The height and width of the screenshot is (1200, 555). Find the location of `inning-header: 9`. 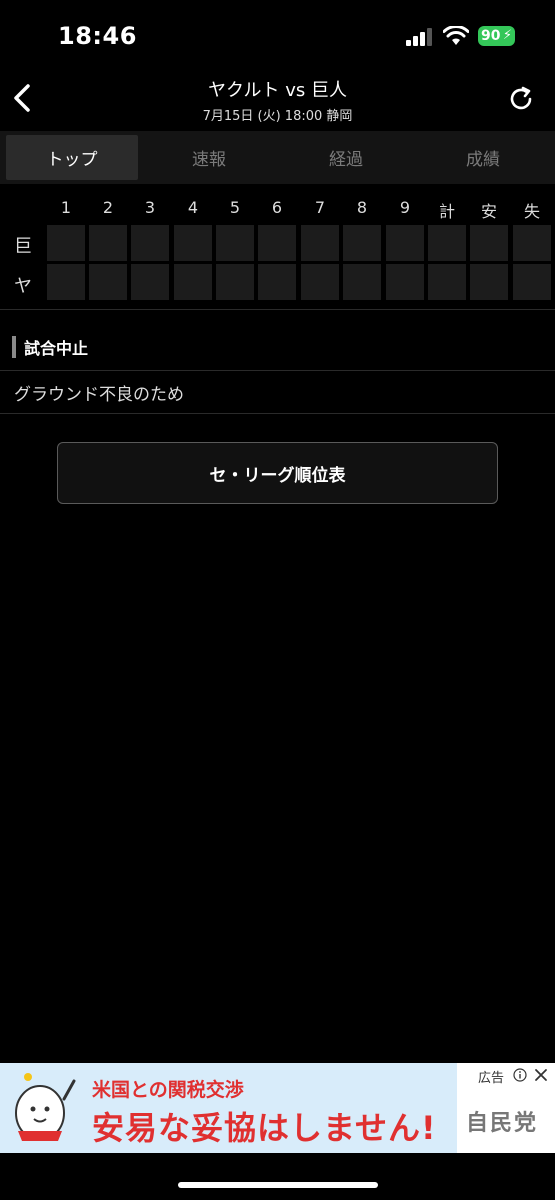

inning-header: 9 is located at coordinates (405, 207).